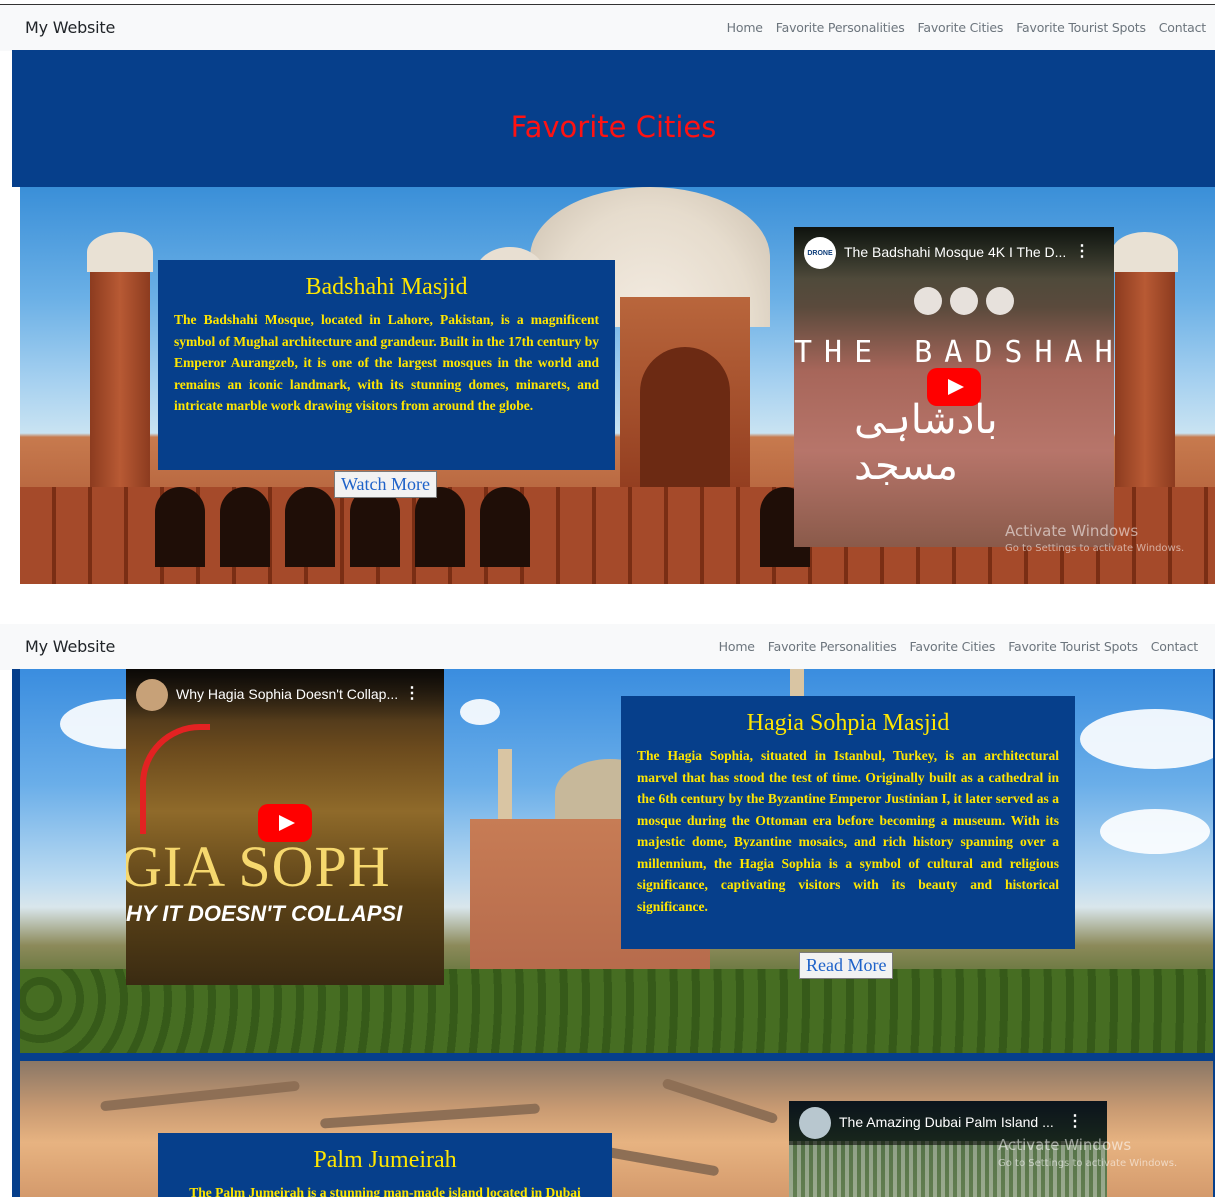 Image resolution: width=1215 pixels, height=1197 pixels. Describe the element at coordinates (120, 252) in the screenshot. I see `minaret-left-cap` at that location.